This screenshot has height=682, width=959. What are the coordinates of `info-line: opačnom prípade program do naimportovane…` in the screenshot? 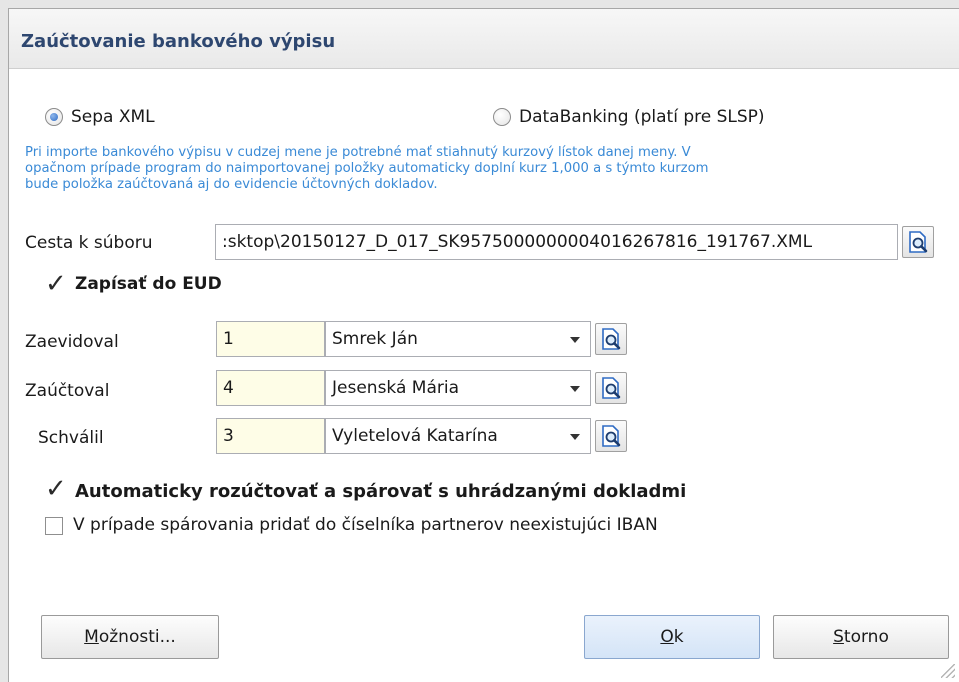 It's located at (367, 168).